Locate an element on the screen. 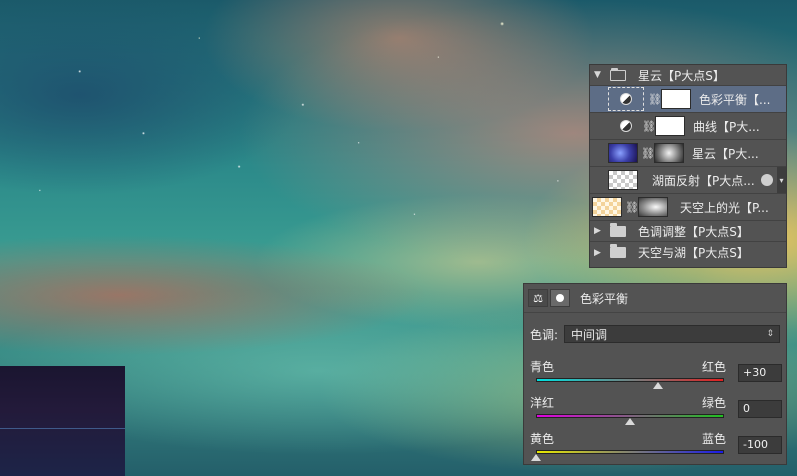  slider-right-label: 蓝色 is located at coordinates (713, 439).